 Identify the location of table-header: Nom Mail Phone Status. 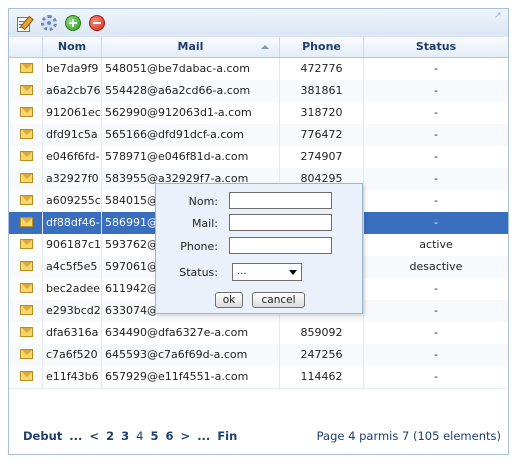
(258, 47).